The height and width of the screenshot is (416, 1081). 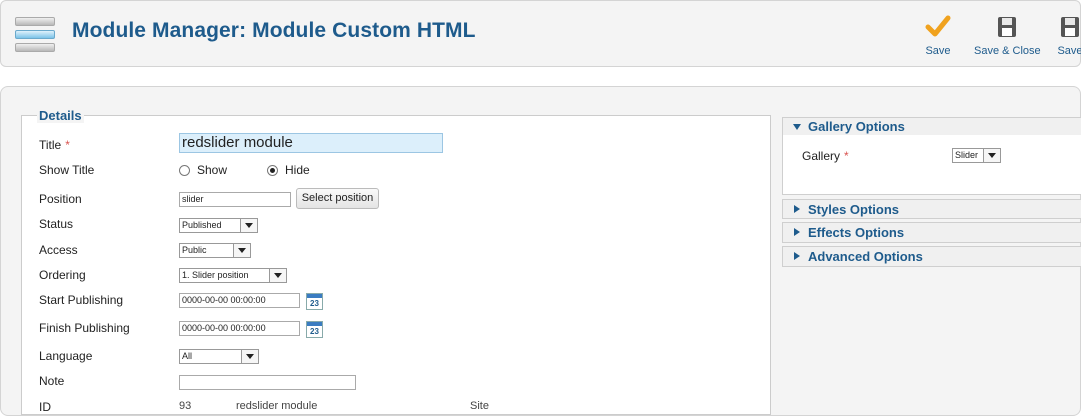 I want to click on language-select: All, so click(x=219, y=356).